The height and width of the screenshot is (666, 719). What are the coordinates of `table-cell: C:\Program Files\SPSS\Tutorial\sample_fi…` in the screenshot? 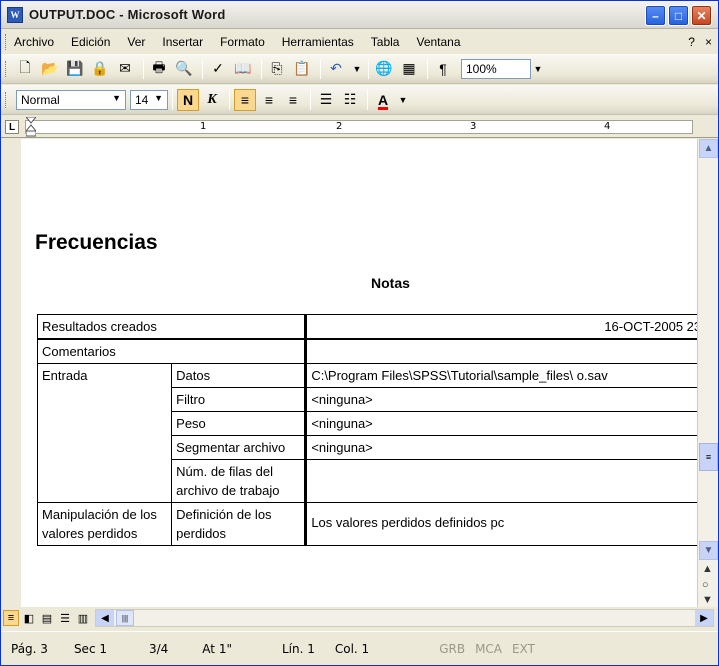 It's located at (501, 375).